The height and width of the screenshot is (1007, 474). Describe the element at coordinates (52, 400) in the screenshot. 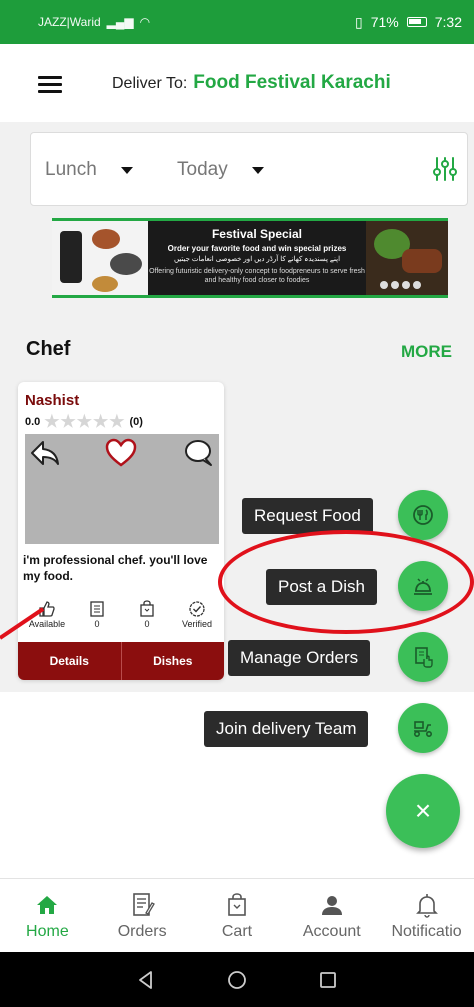

I see `chef-name: Nashist` at that location.